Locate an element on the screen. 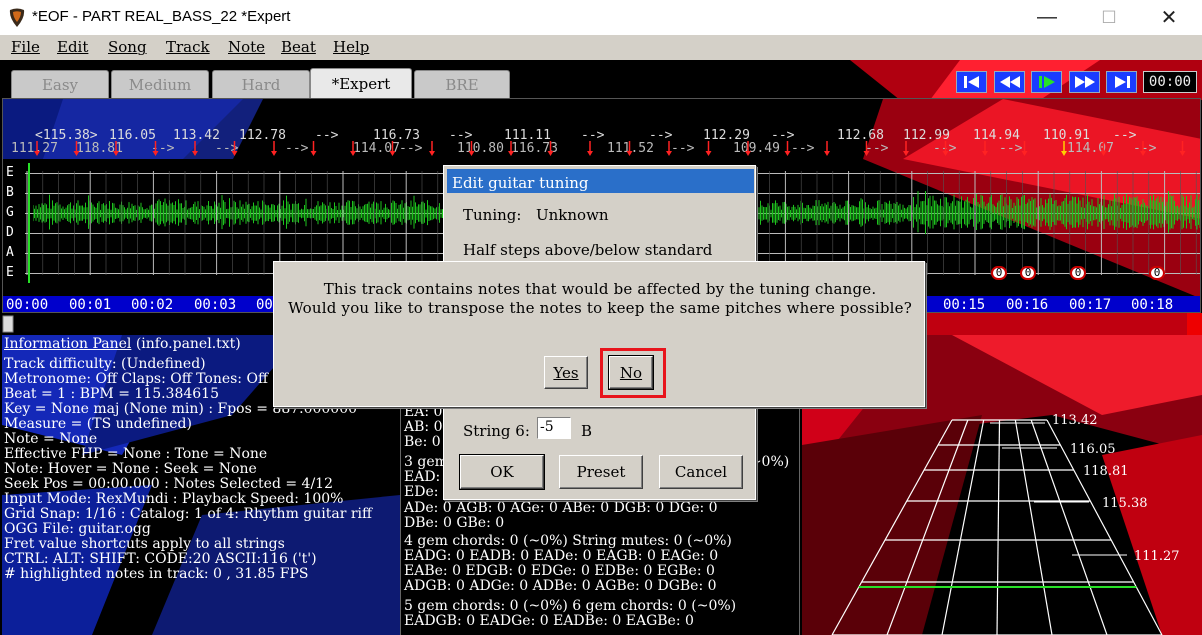 The image size is (1202, 635). menu-edit: Edit is located at coordinates (72, 47).